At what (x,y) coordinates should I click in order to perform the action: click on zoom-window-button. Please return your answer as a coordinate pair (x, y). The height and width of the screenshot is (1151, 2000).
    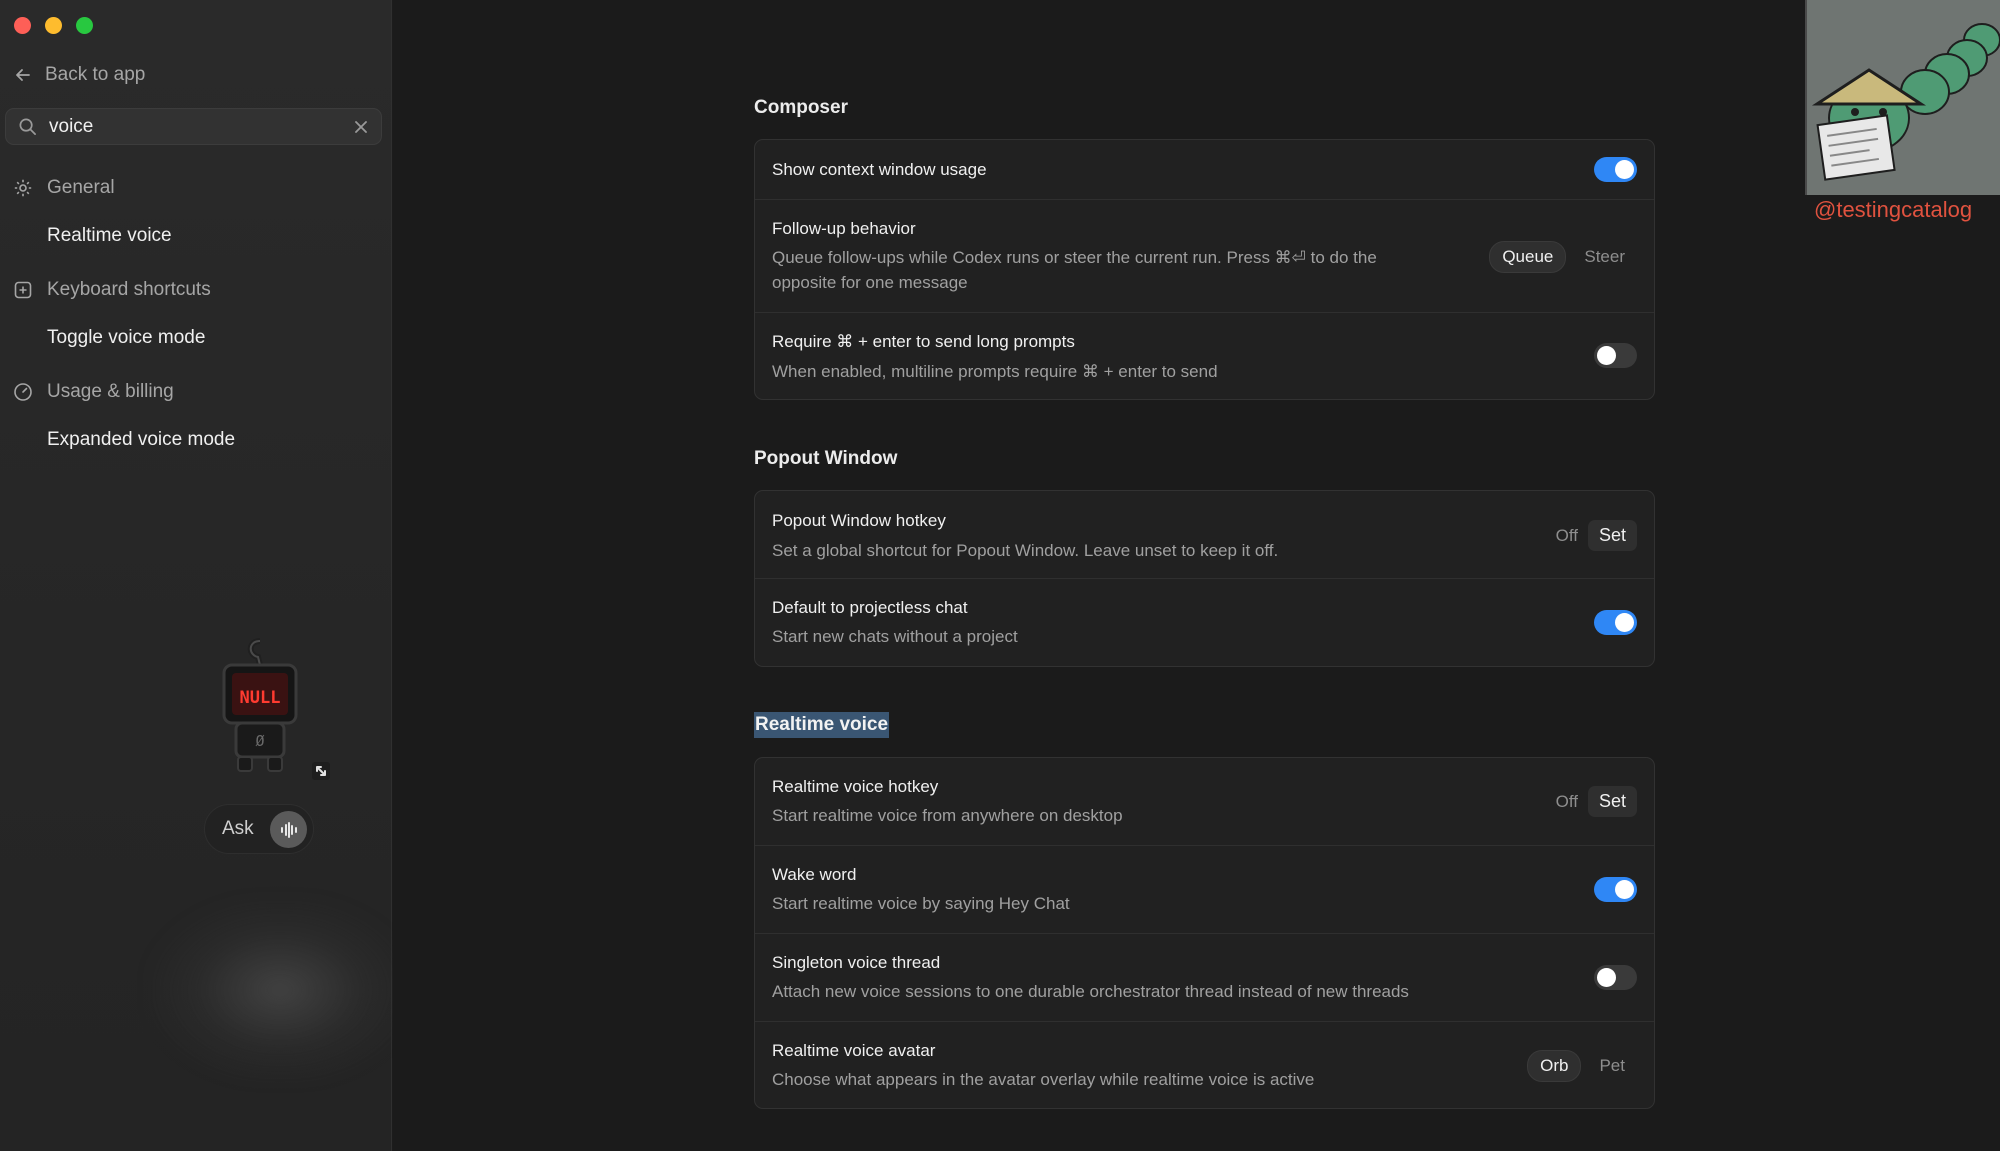
    Looking at the image, I should click on (84, 25).